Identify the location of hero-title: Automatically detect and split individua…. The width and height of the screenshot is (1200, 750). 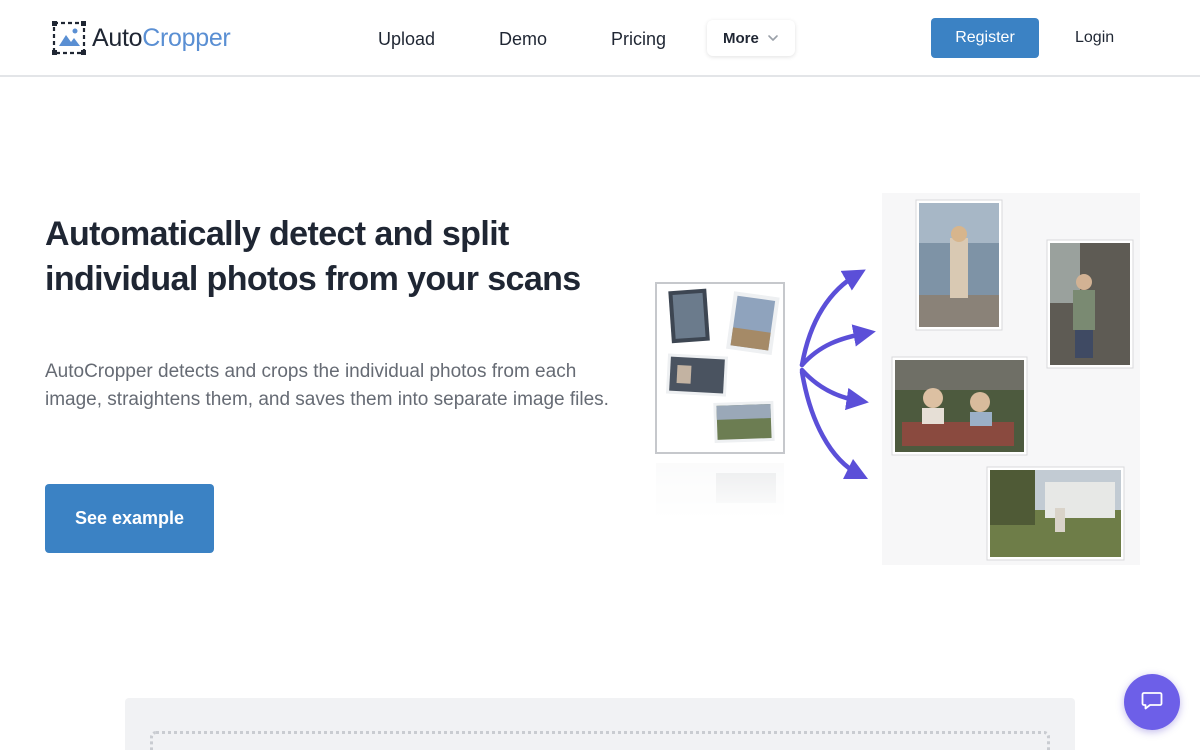
(313, 256).